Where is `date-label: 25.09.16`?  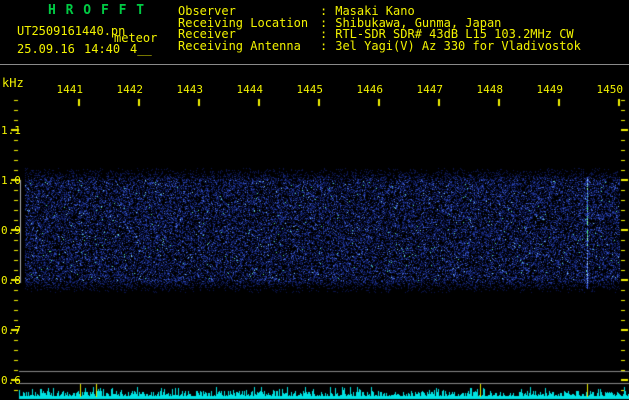
date-label: 25.09.16 is located at coordinates (46, 49).